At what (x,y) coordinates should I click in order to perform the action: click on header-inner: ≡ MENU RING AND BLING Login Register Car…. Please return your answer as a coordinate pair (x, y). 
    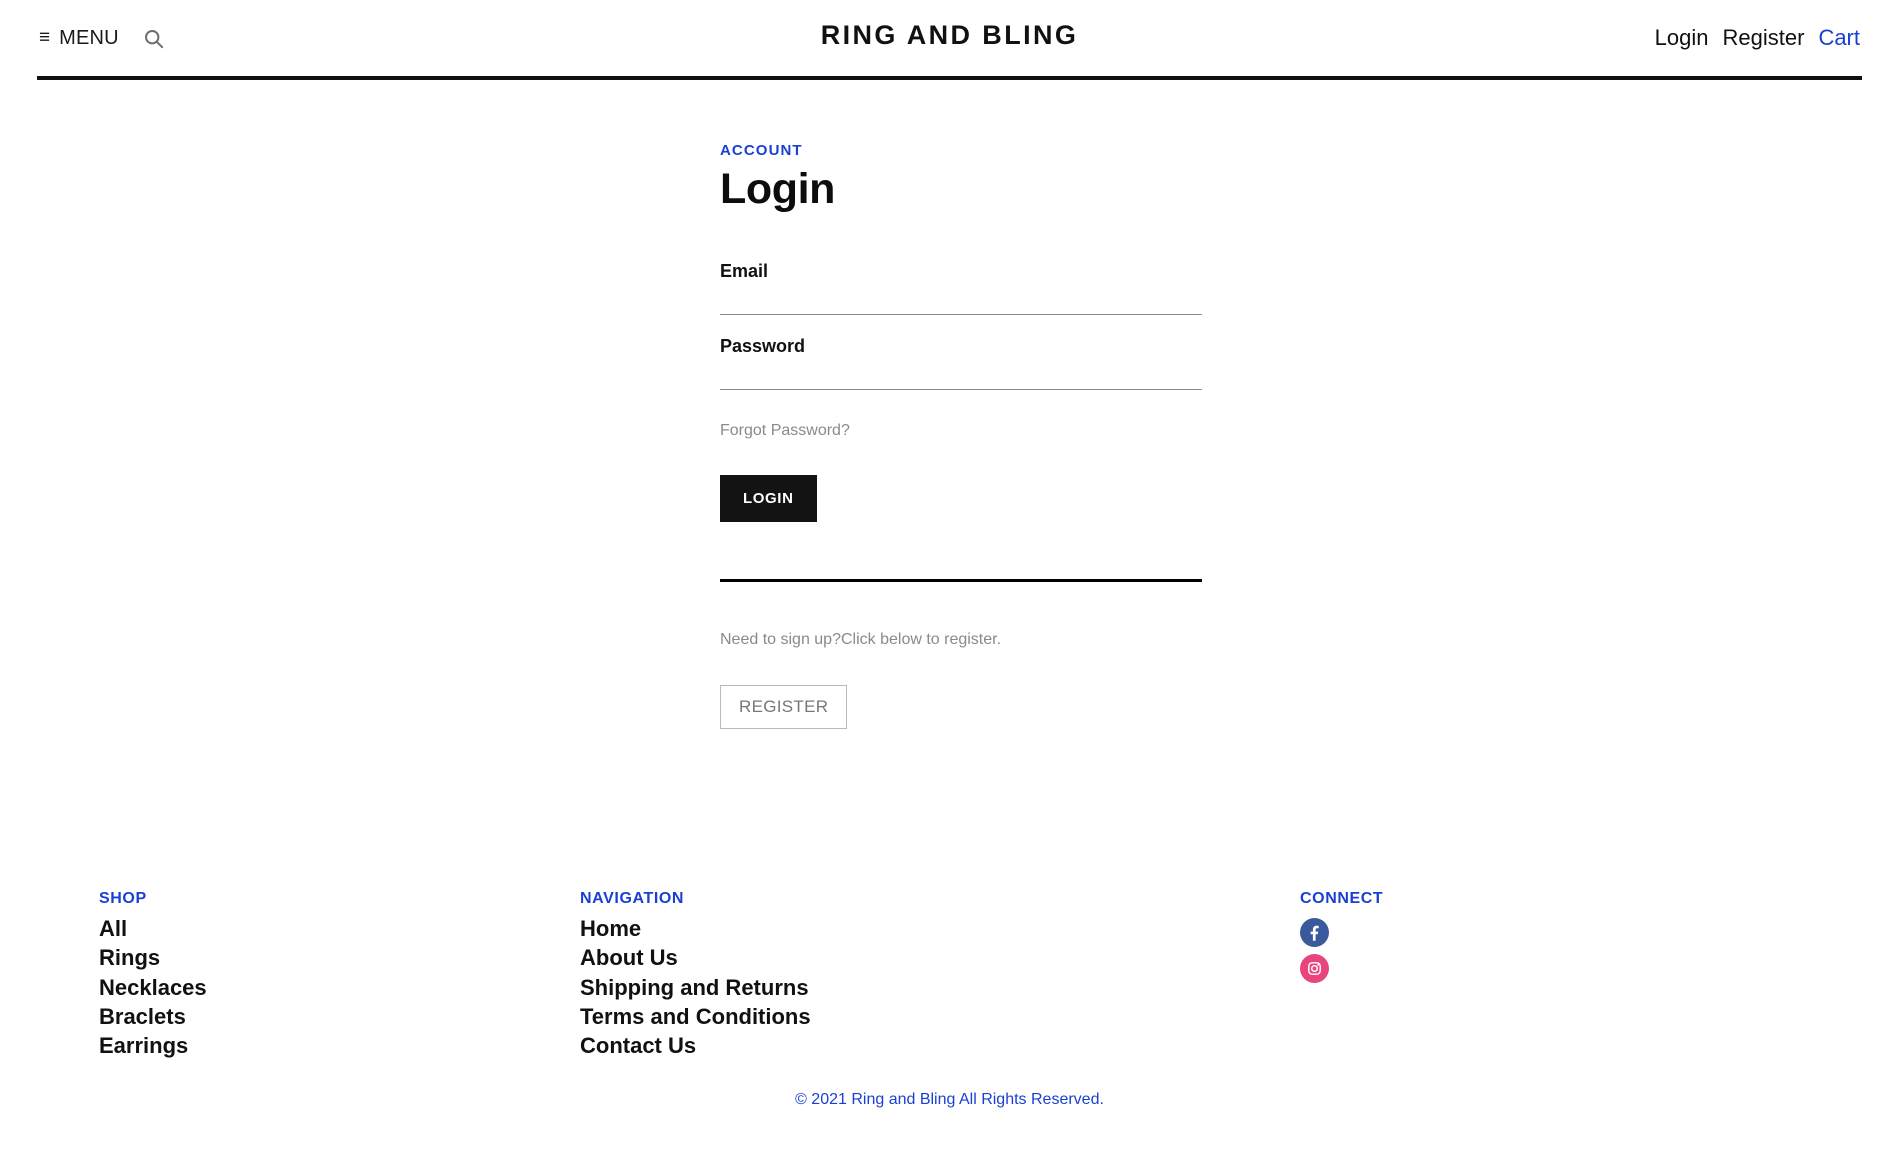
    Looking at the image, I should click on (949, 40).